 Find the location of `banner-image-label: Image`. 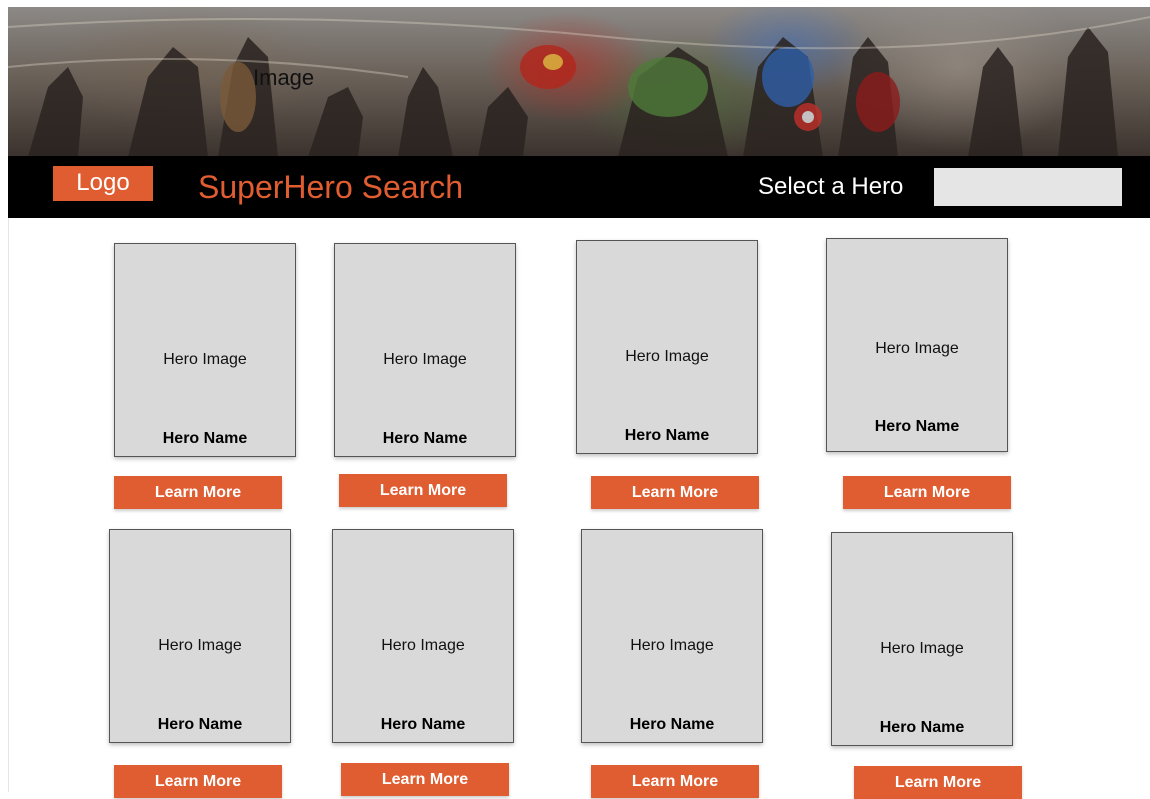

banner-image-label: Image is located at coordinates (284, 77).